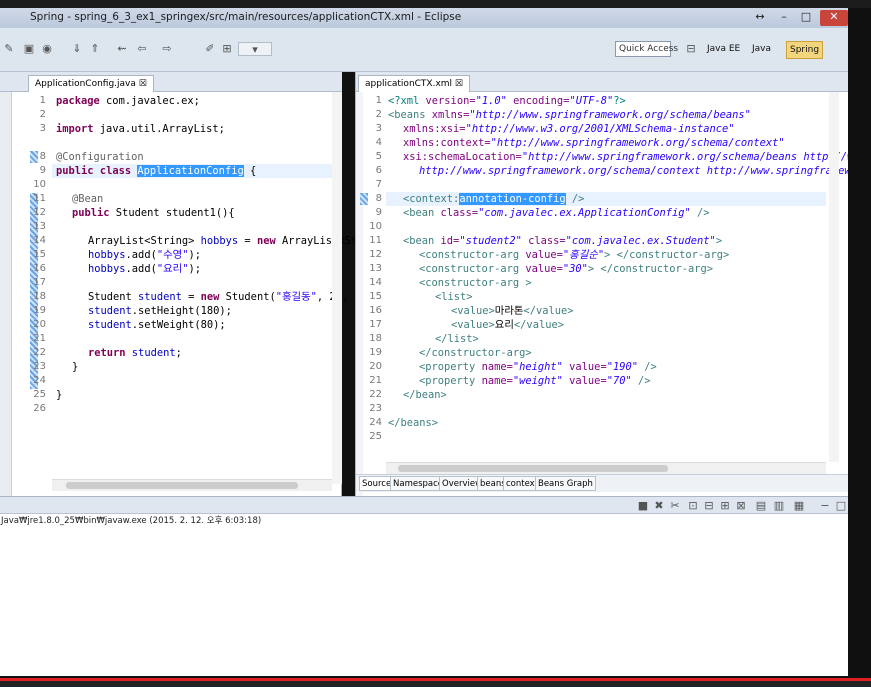  What do you see at coordinates (160, 311) in the screenshot?
I see `java-line-19: student.setHeight(180);` at bounding box center [160, 311].